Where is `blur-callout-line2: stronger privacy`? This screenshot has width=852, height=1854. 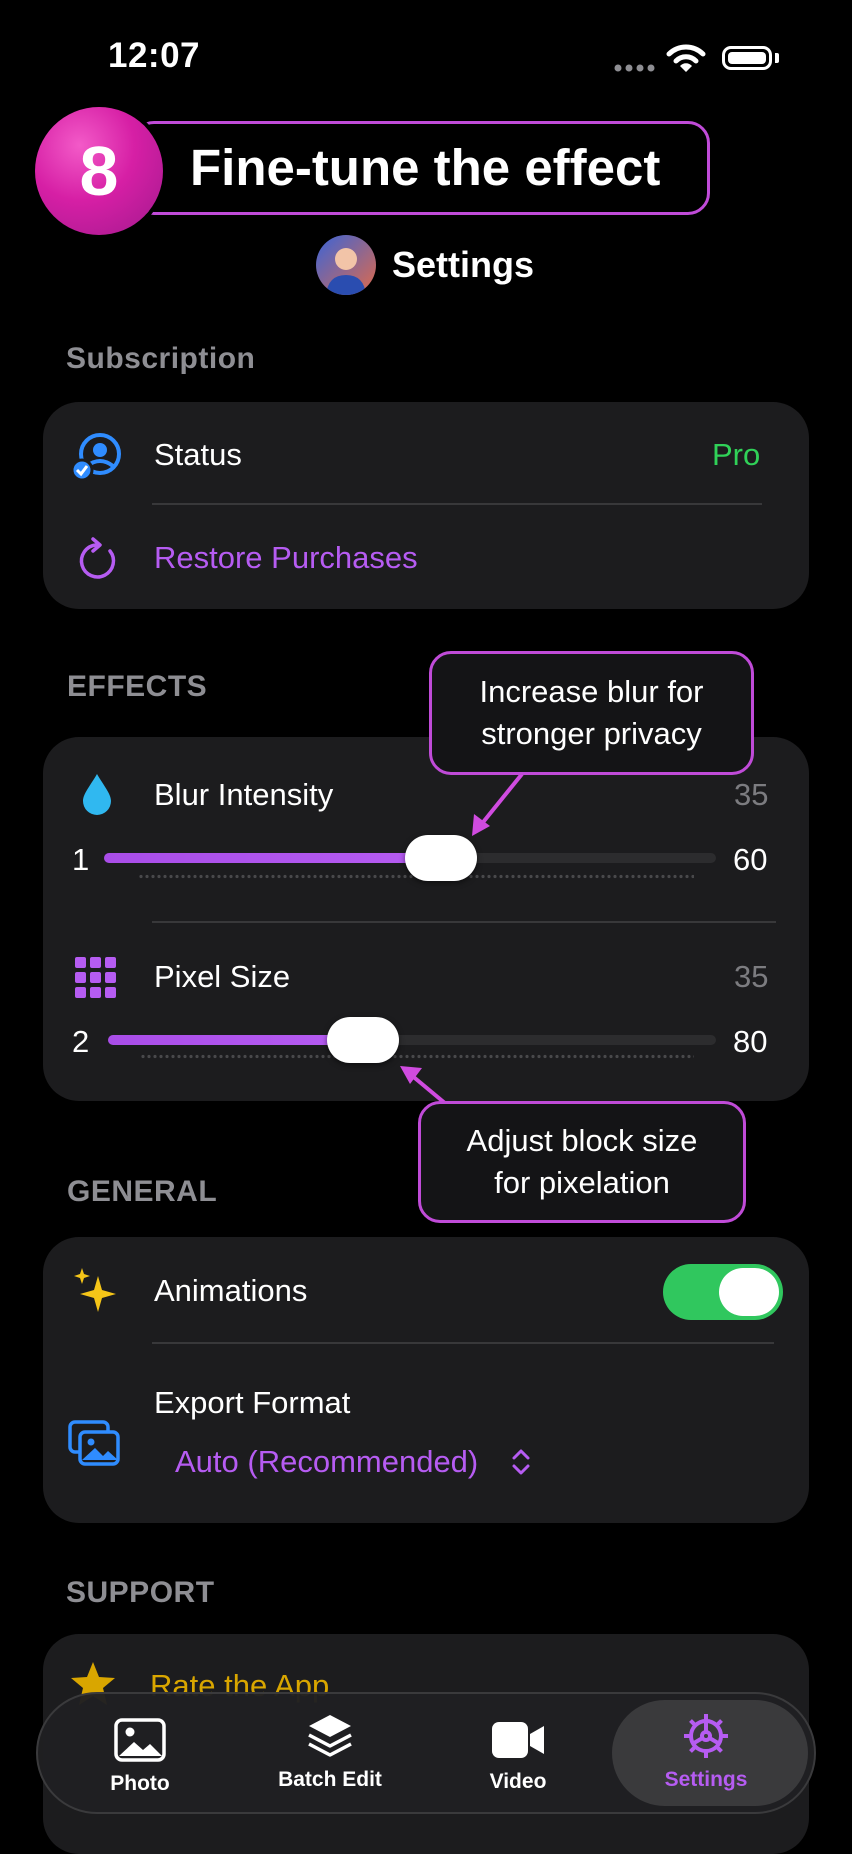
blur-callout-line2: stronger privacy is located at coordinates (591, 733).